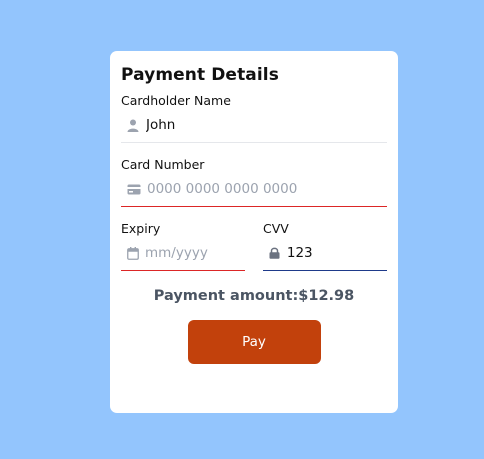 The height and width of the screenshot is (459, 484). I want to click on calendar-icon, so click(133, 253).